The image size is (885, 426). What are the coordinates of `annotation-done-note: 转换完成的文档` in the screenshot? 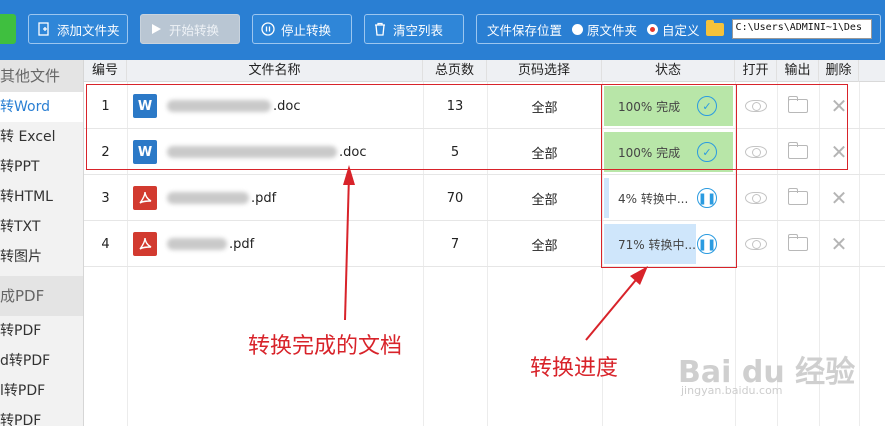 It's located at (325, 346).